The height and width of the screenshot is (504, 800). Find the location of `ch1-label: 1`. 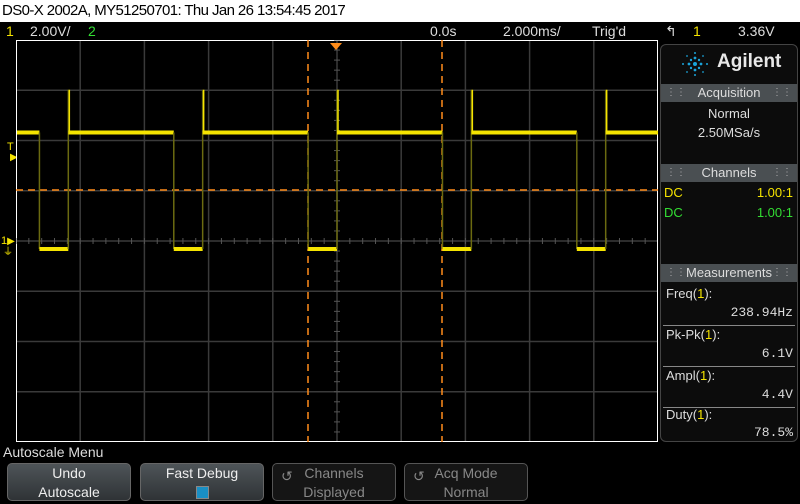

ch1-label: 1 is located at coordinates (10, 31).